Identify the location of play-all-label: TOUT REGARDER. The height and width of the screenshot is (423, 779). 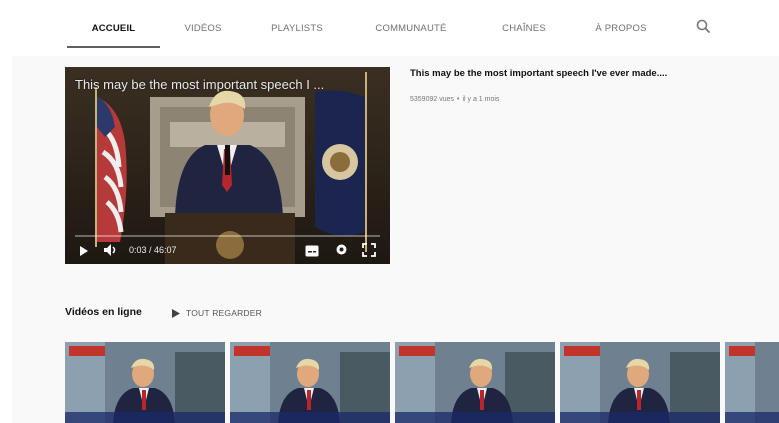
(224, 313).